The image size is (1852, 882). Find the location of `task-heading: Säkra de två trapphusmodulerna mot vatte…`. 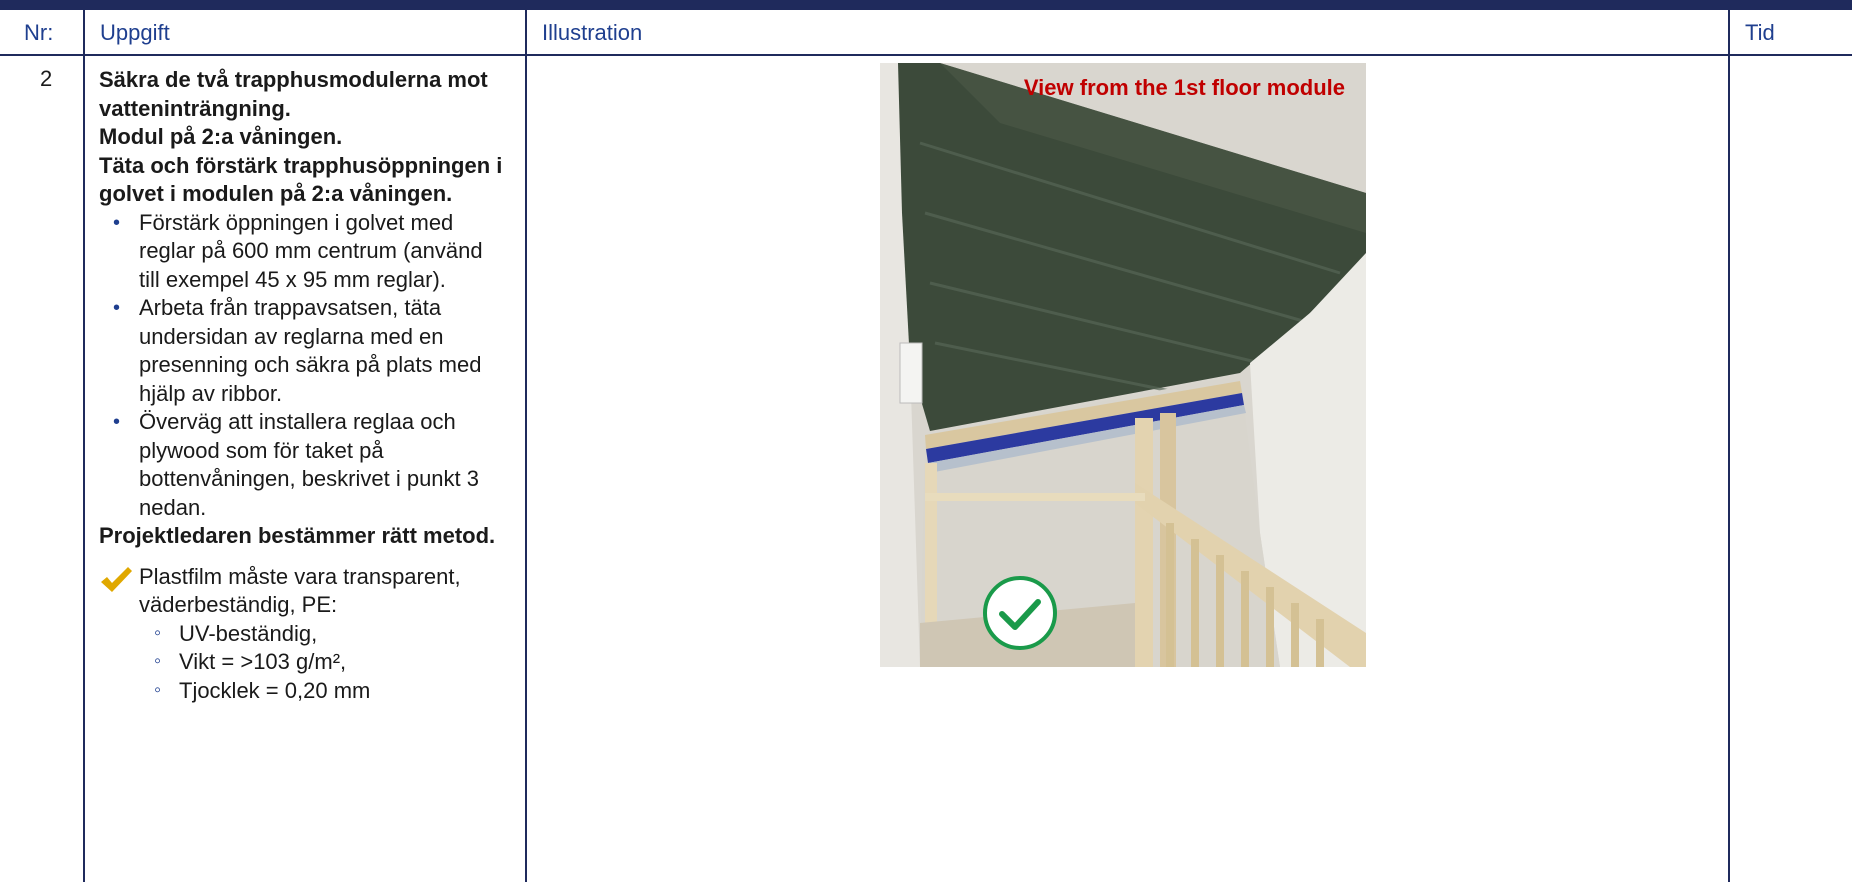

task-heading: Säkra de två trapphusmodulerna mot vatte… is located at coordinates (293, 94).